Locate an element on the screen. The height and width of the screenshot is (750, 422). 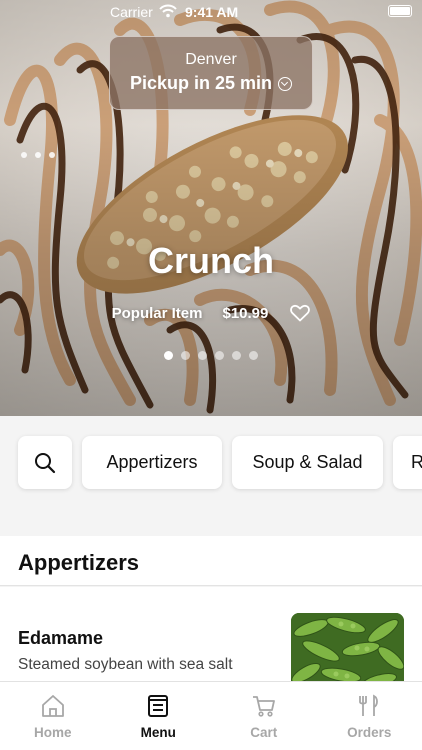
wifi-icon is located at coordinates (168, 11).